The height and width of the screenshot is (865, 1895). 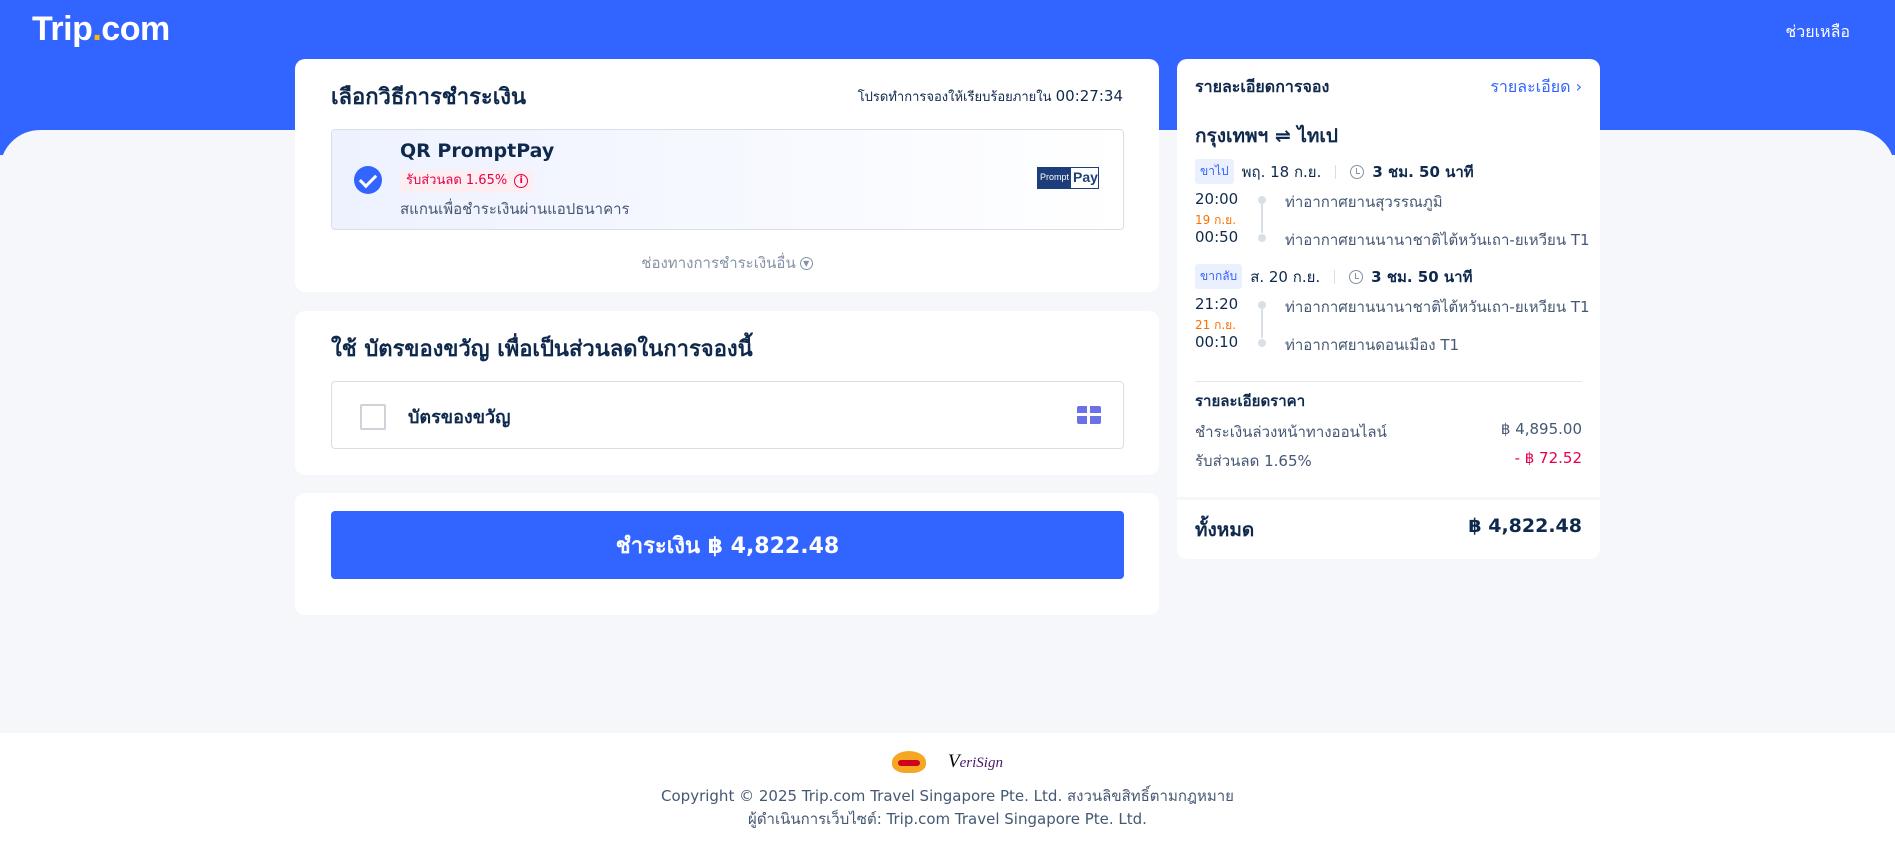 What do you see at coordinates (727, 415) in the screenshot?
I see `gift-card-option: บัตรของขวัญ` at bounding box center [727, 415].